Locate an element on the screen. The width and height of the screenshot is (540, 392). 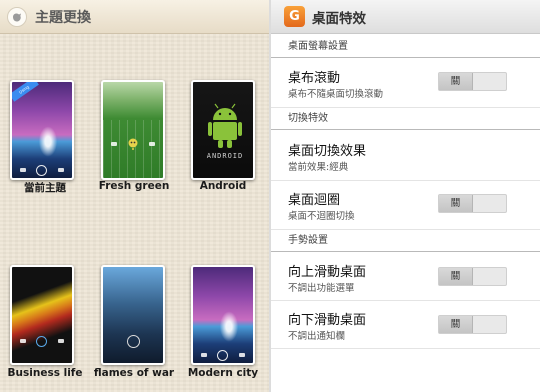
theme-thumb-current: Using is located at coordinates (42, 130).